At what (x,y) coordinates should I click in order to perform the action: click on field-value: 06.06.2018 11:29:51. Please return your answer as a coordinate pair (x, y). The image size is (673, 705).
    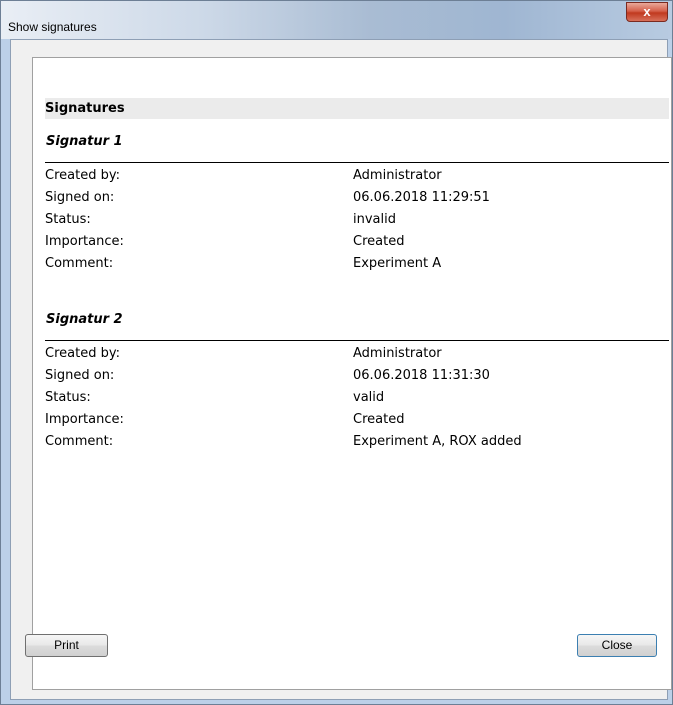
    Looking at the image, I should click on (421, 197).